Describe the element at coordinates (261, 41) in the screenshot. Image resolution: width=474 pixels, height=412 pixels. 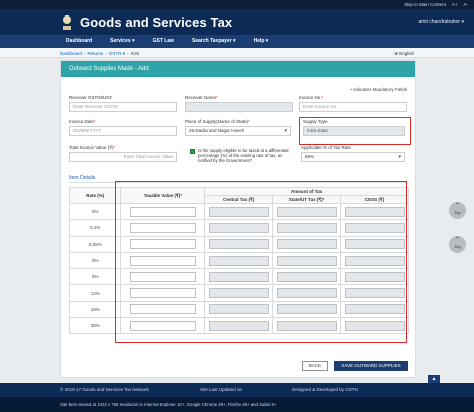
I see `nav-help: Help ▾` at that location.